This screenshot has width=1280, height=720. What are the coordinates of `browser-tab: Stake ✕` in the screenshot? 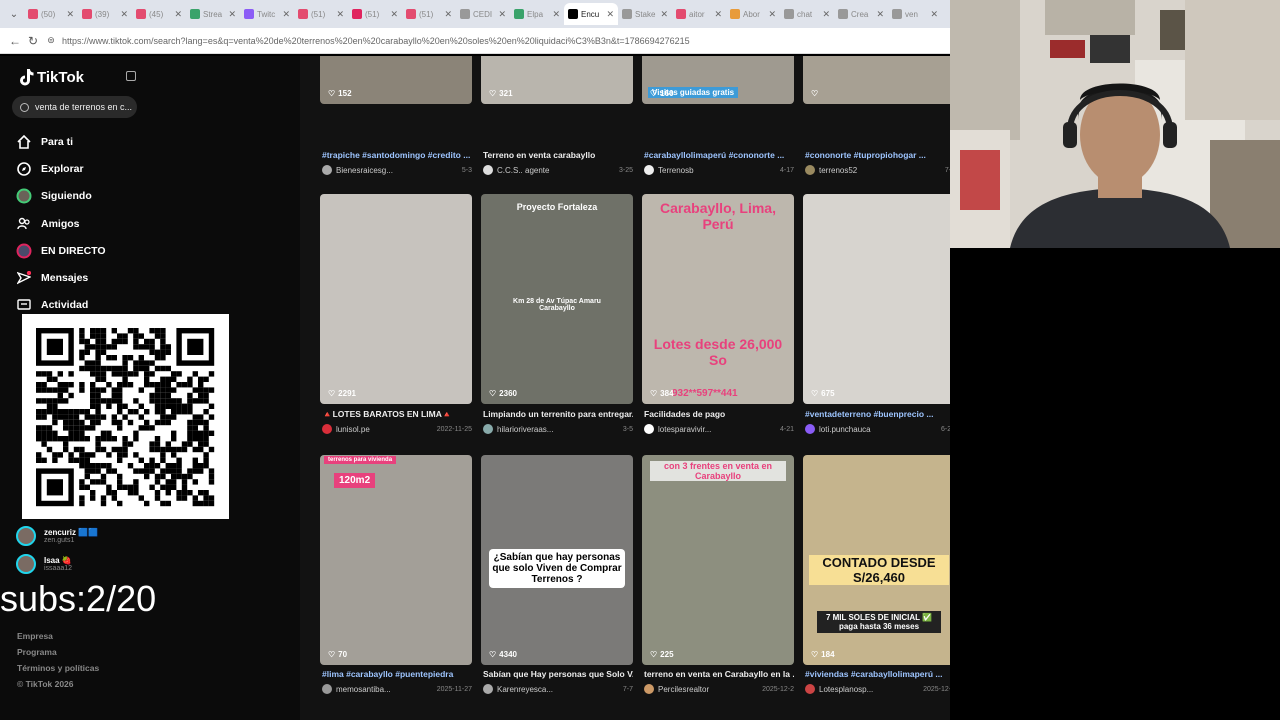 It's located at (645, 14).